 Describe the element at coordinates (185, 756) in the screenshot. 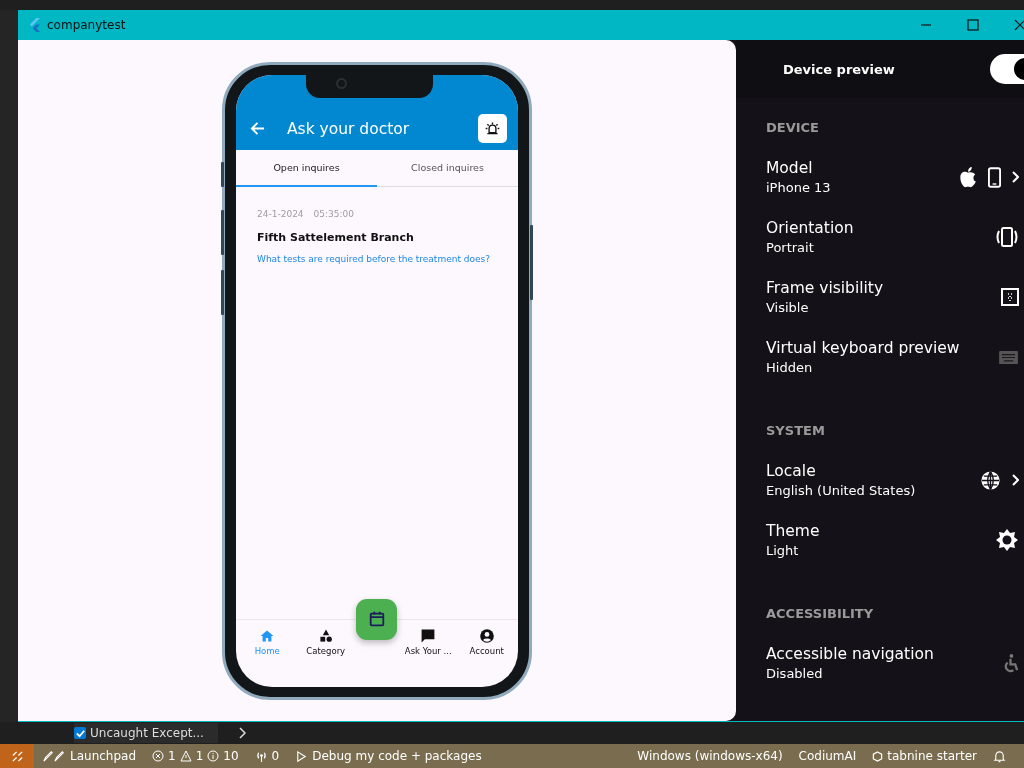

I see `warning-icon` at that location.